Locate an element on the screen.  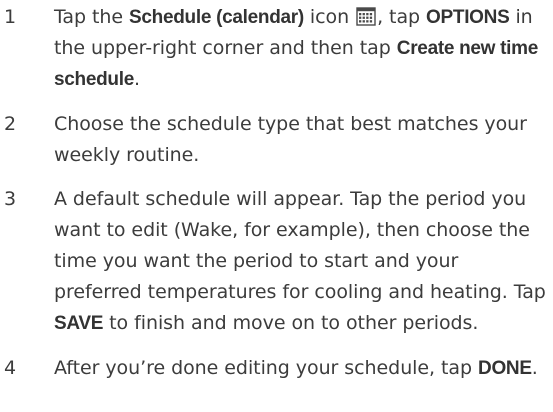
step-number: 2 is located at coordinates (10, 124).